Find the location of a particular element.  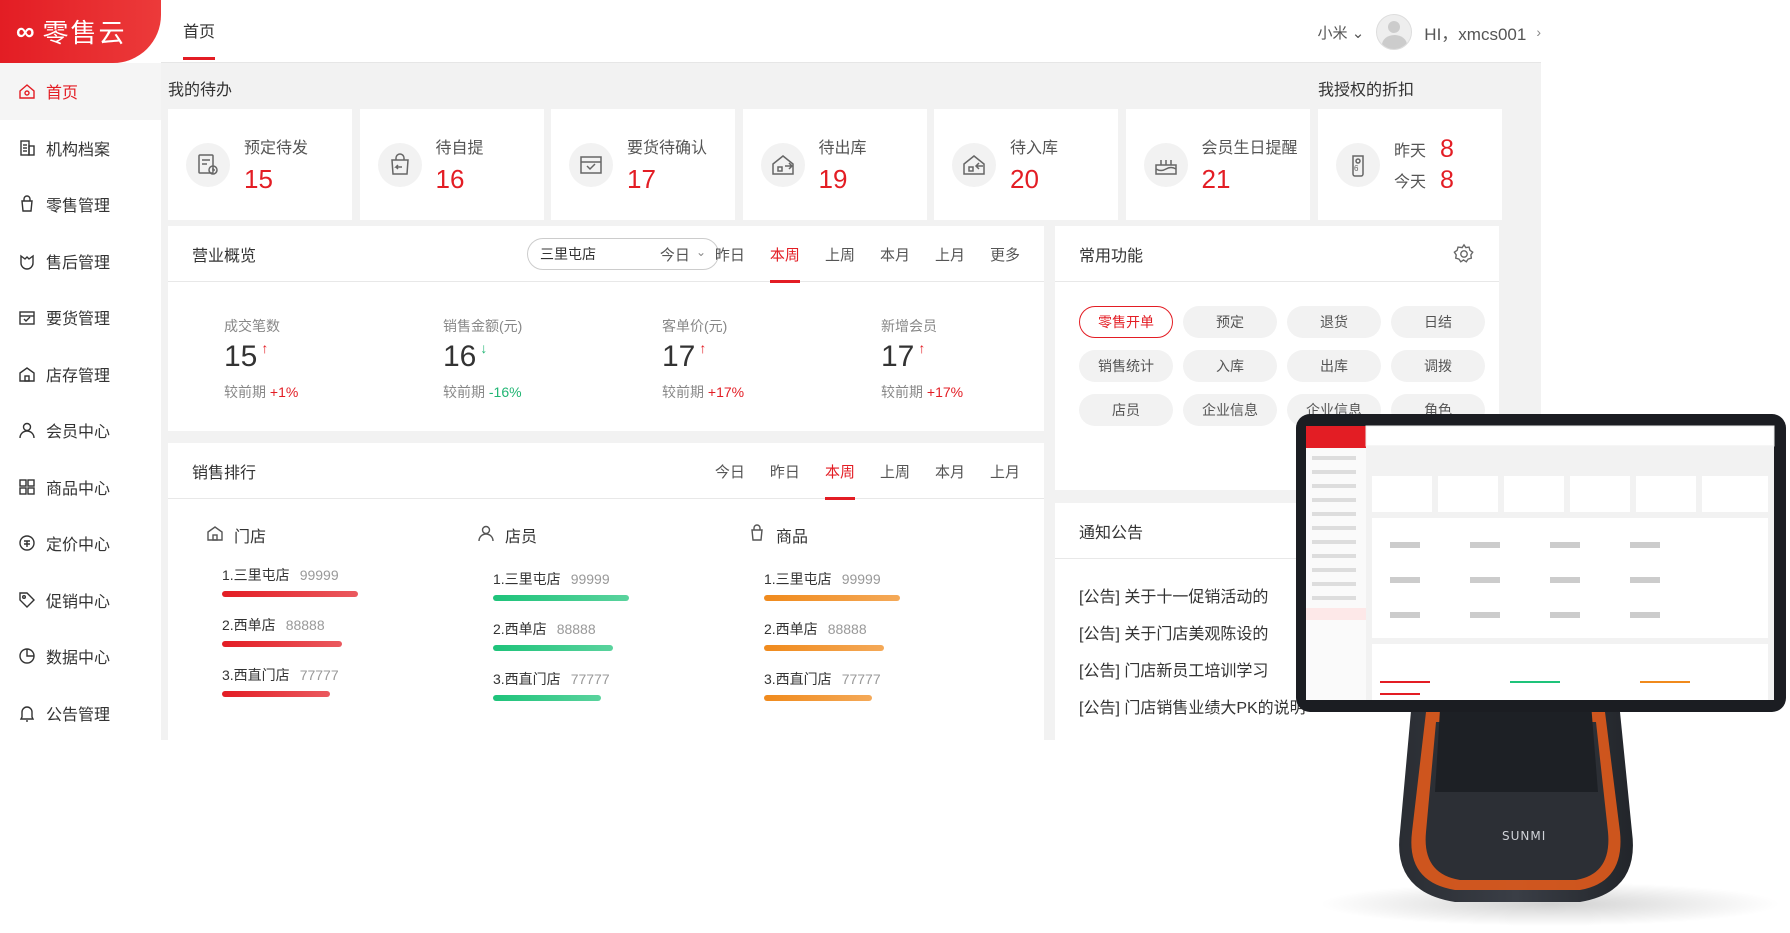

todo-card-label: 会员生日提醒 is located at coordinates (1249, 148).